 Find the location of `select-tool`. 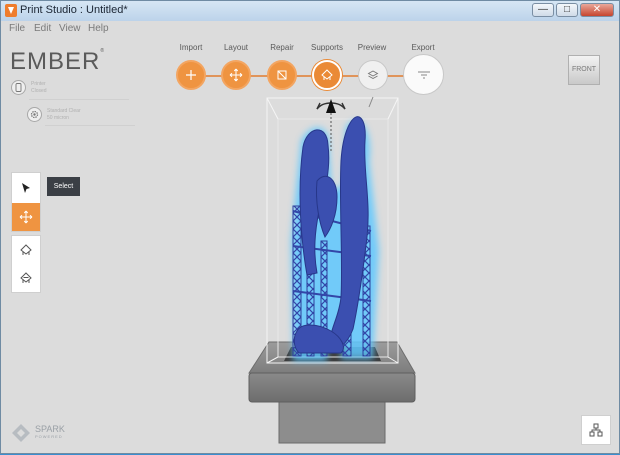

select-tool is located at coordinates (26, 188).